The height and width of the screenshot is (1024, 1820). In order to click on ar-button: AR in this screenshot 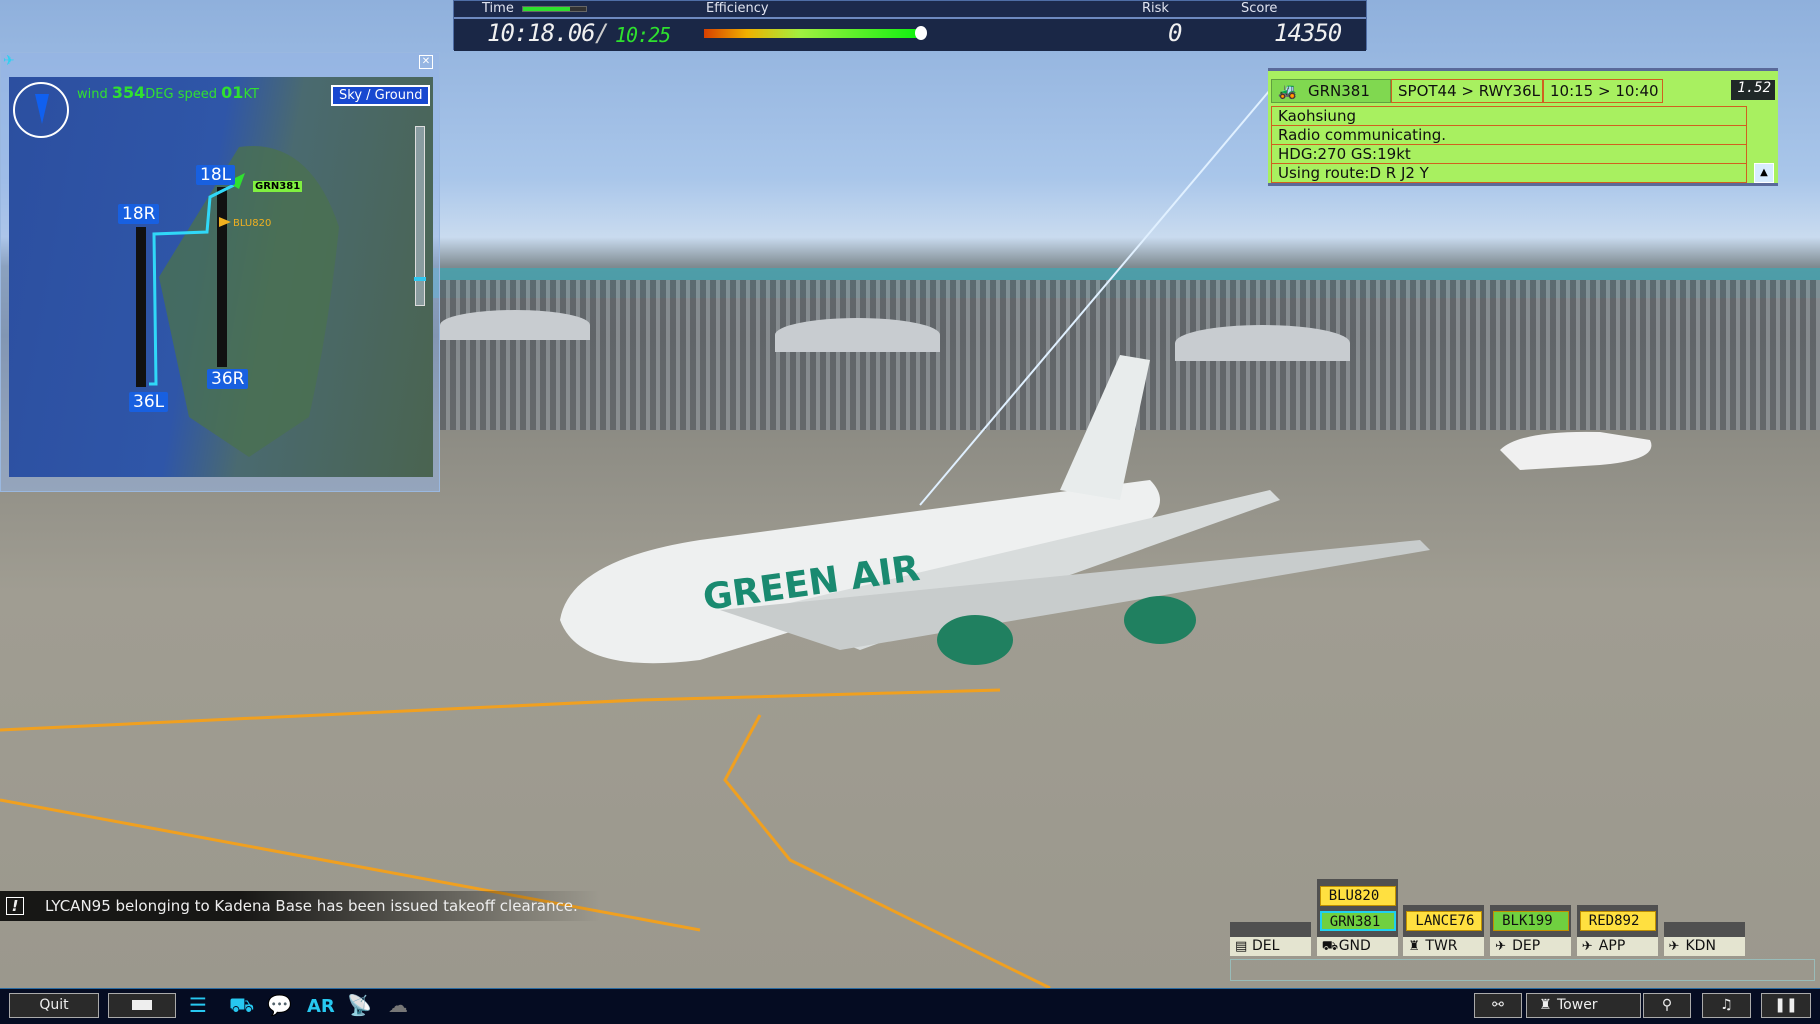, I will do `click(321, 1006)`.